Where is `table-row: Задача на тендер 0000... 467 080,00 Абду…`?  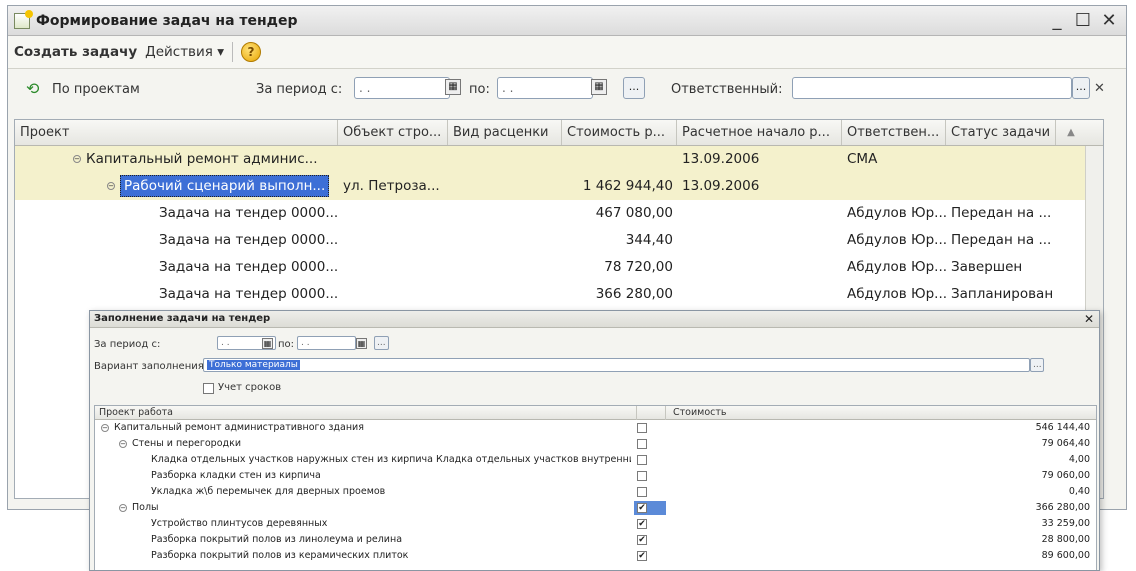 table-row: Задача на тендер 0000... 467 080,00 Абду… is located at coordinates (559, 213).